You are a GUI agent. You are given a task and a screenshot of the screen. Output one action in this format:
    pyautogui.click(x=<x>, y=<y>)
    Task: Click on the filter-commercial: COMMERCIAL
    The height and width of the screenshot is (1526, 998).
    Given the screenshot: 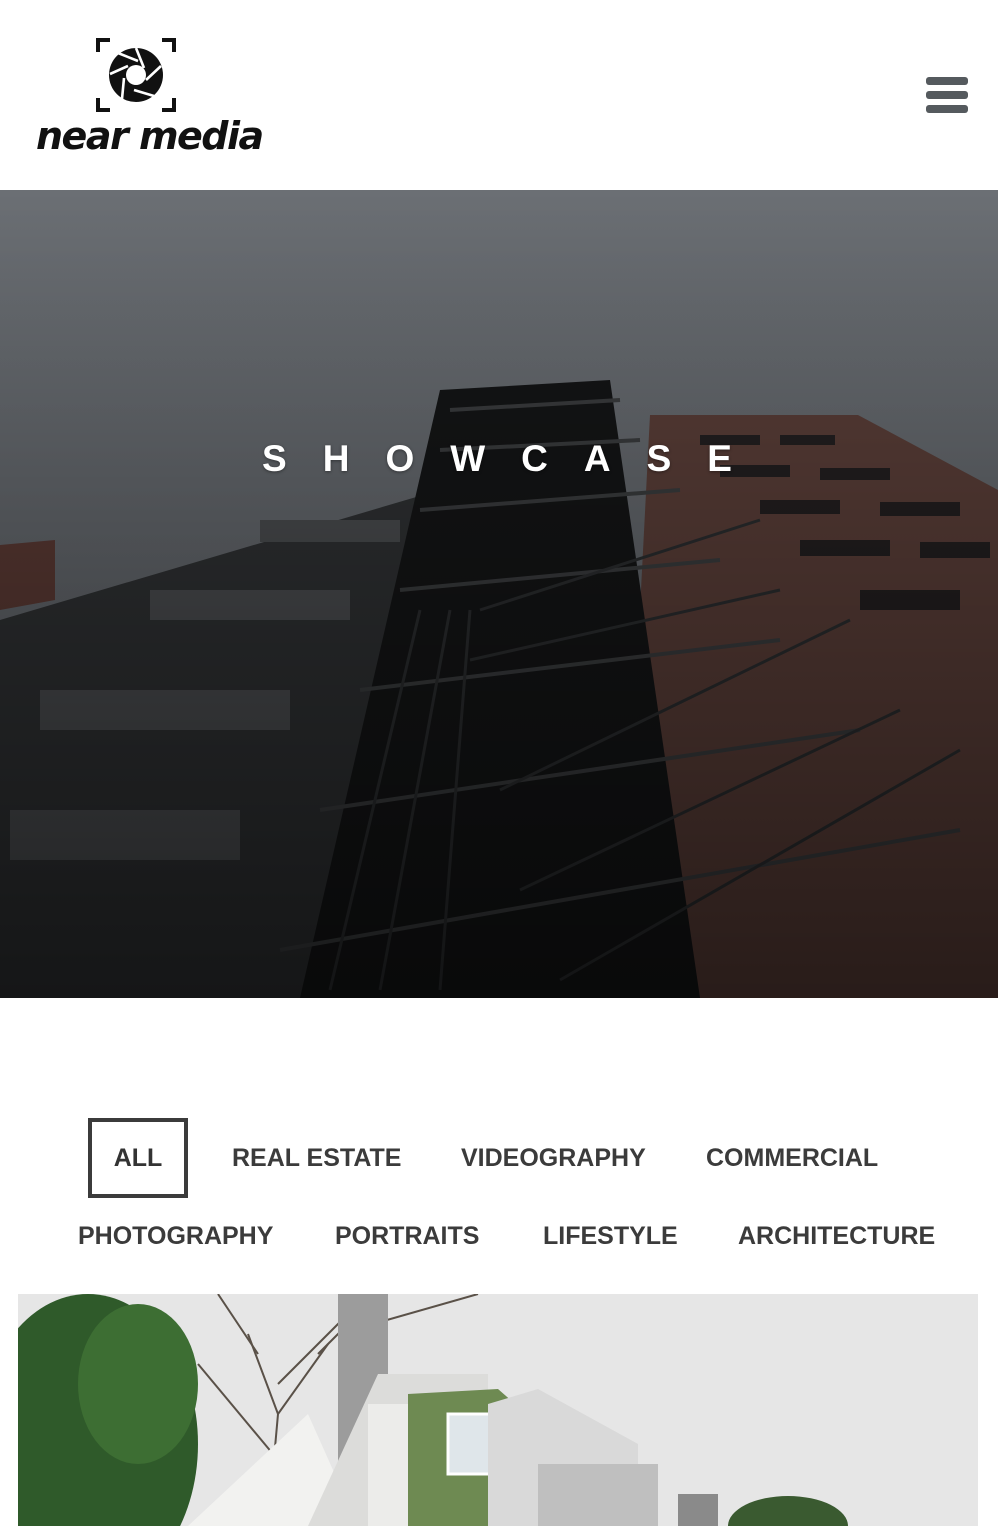 What is the action you would take?
    pyautogui.click(x=792, y=1158)
    